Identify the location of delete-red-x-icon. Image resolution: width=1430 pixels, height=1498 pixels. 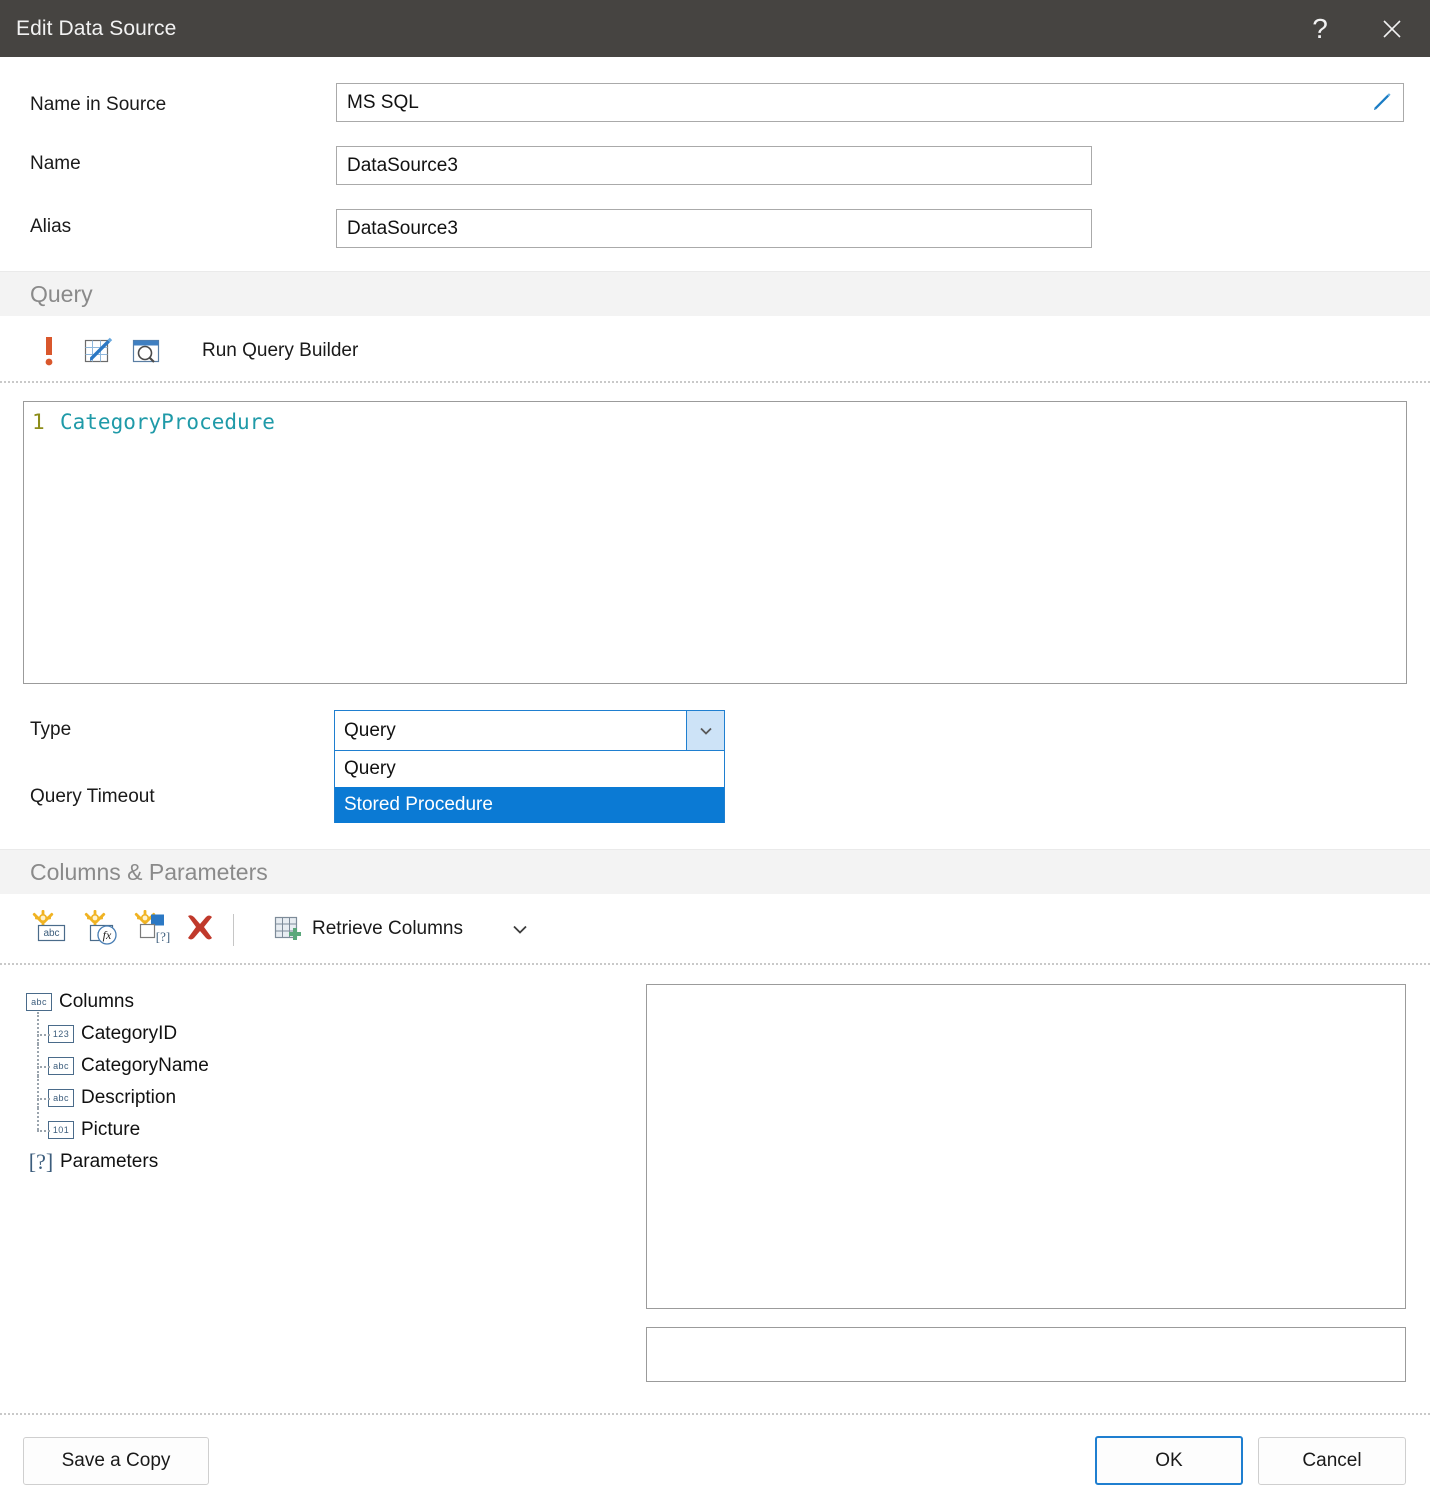
(200, 927).